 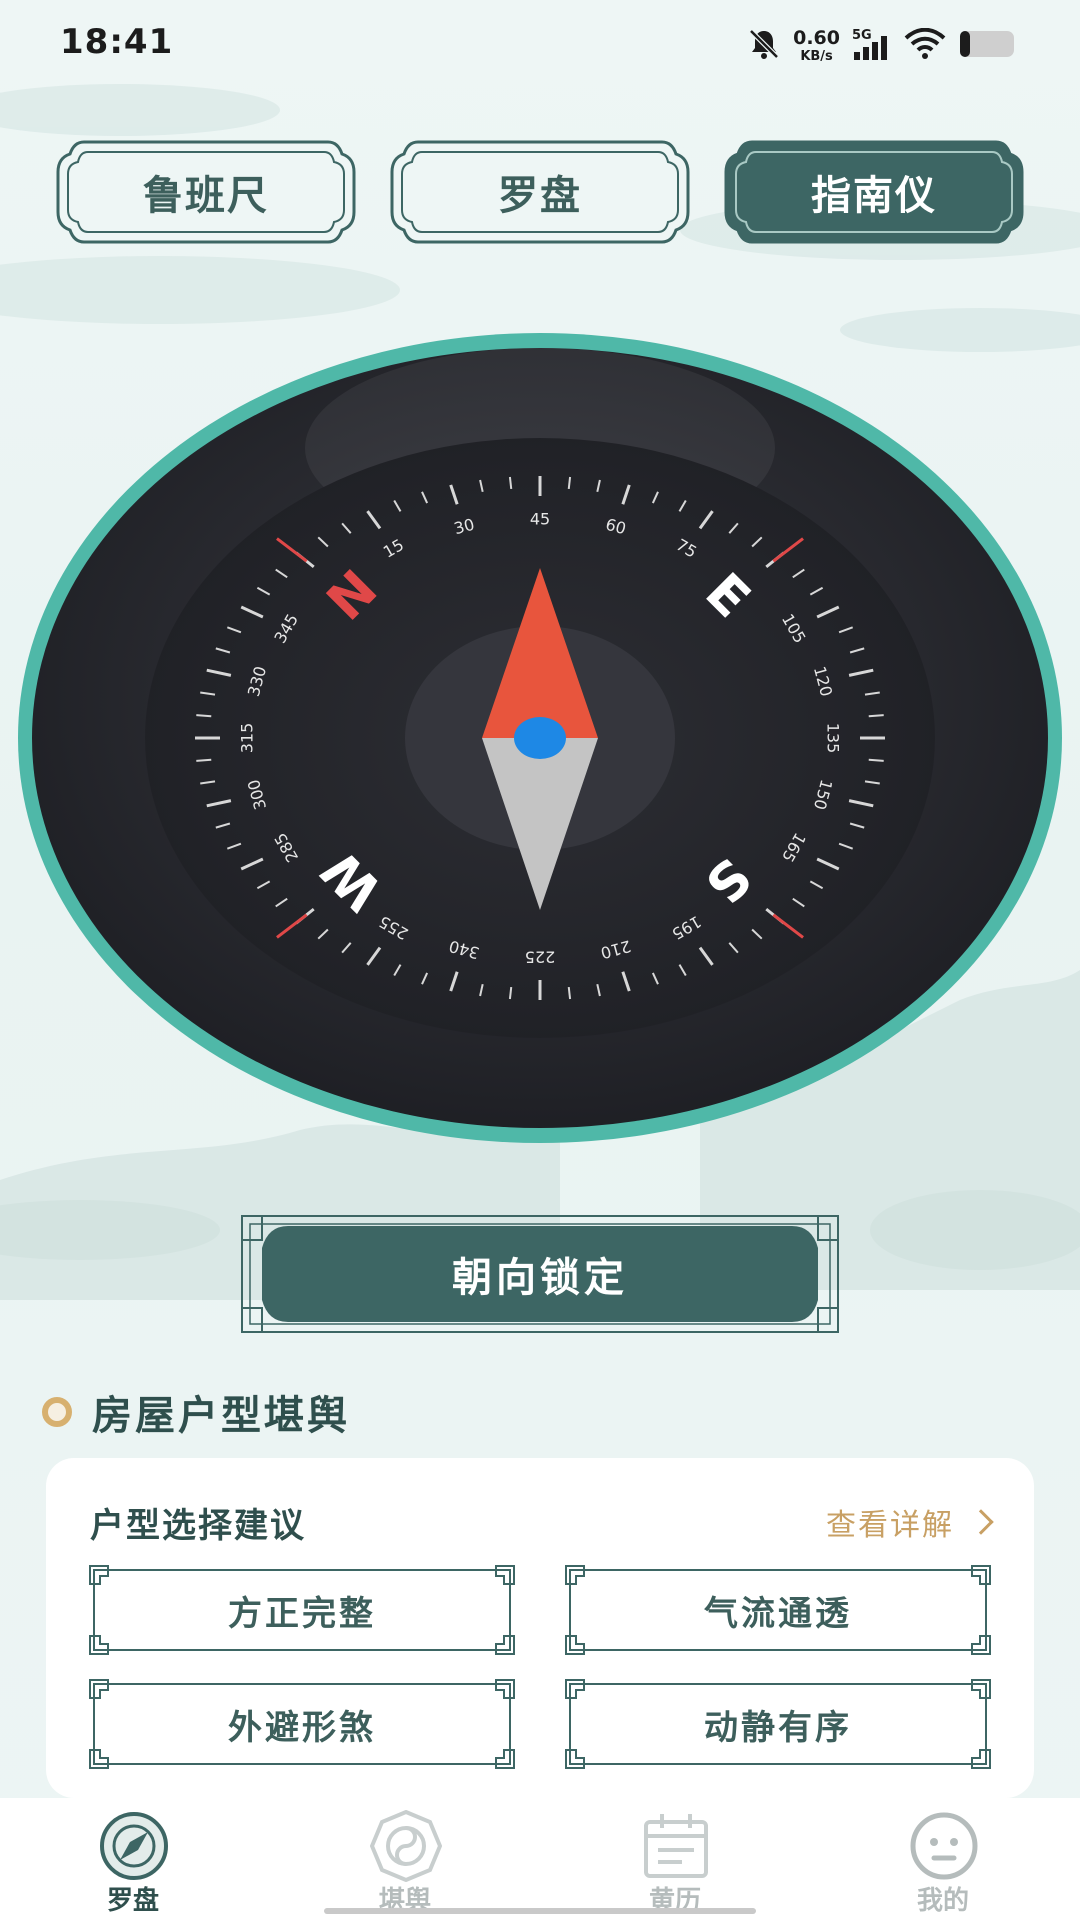 I want to click on face-icon, so click(x=944, y=1846).